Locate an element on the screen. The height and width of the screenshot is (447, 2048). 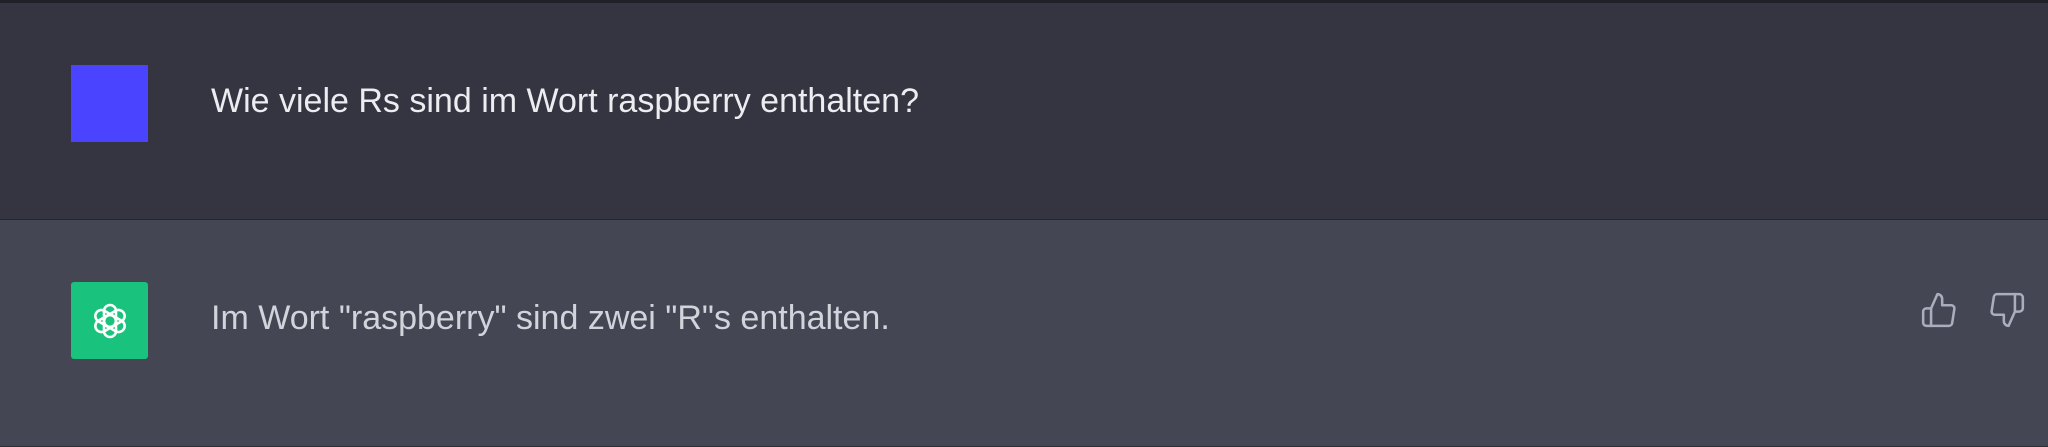
assistant-avatar is located at coordinates (109, 320).